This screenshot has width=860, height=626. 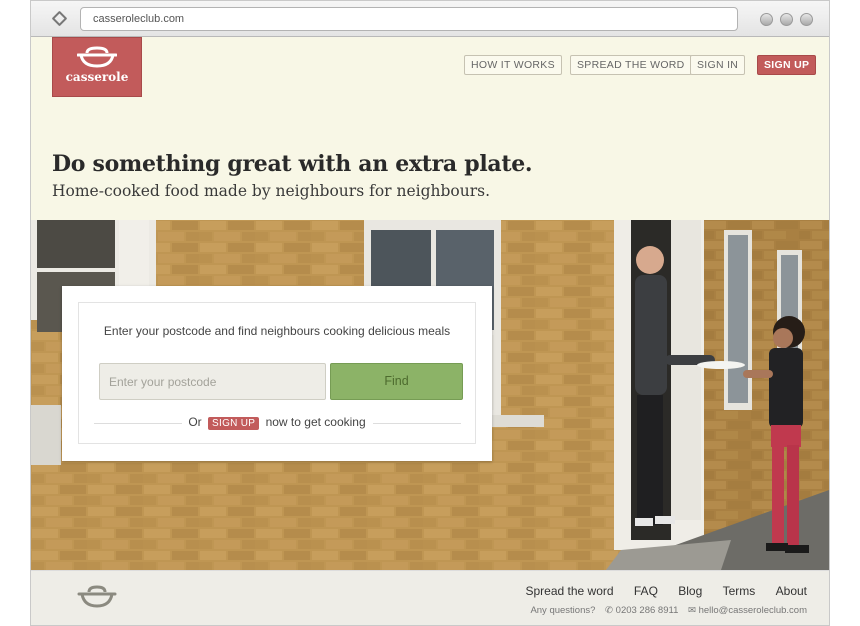 I want to click on questions-label: Any questions?, so click(x=563, y=610).